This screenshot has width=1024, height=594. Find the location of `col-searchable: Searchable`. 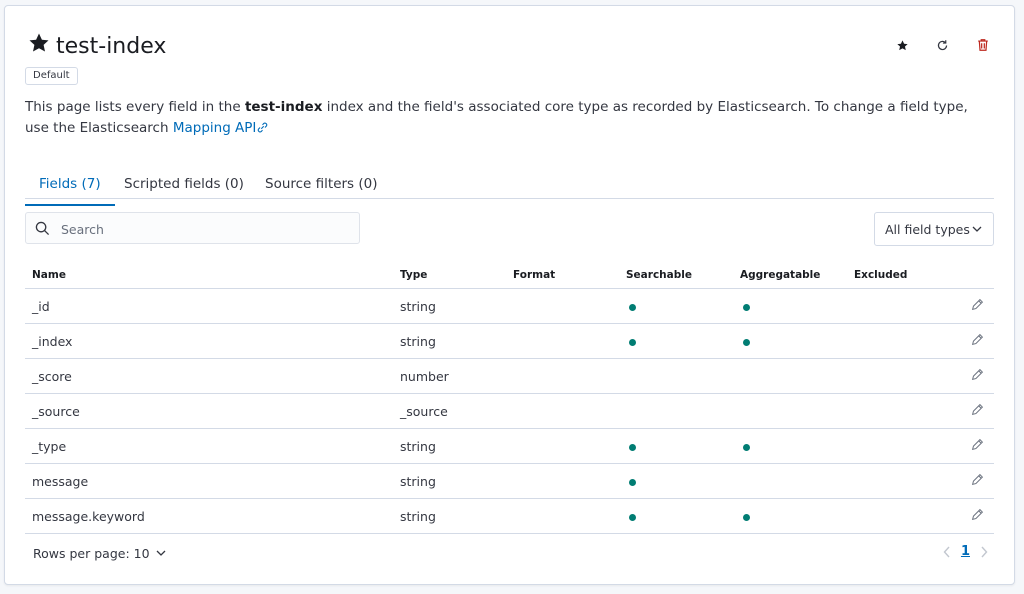

col-searchable: Searchable is located at coordinates (676, 275).